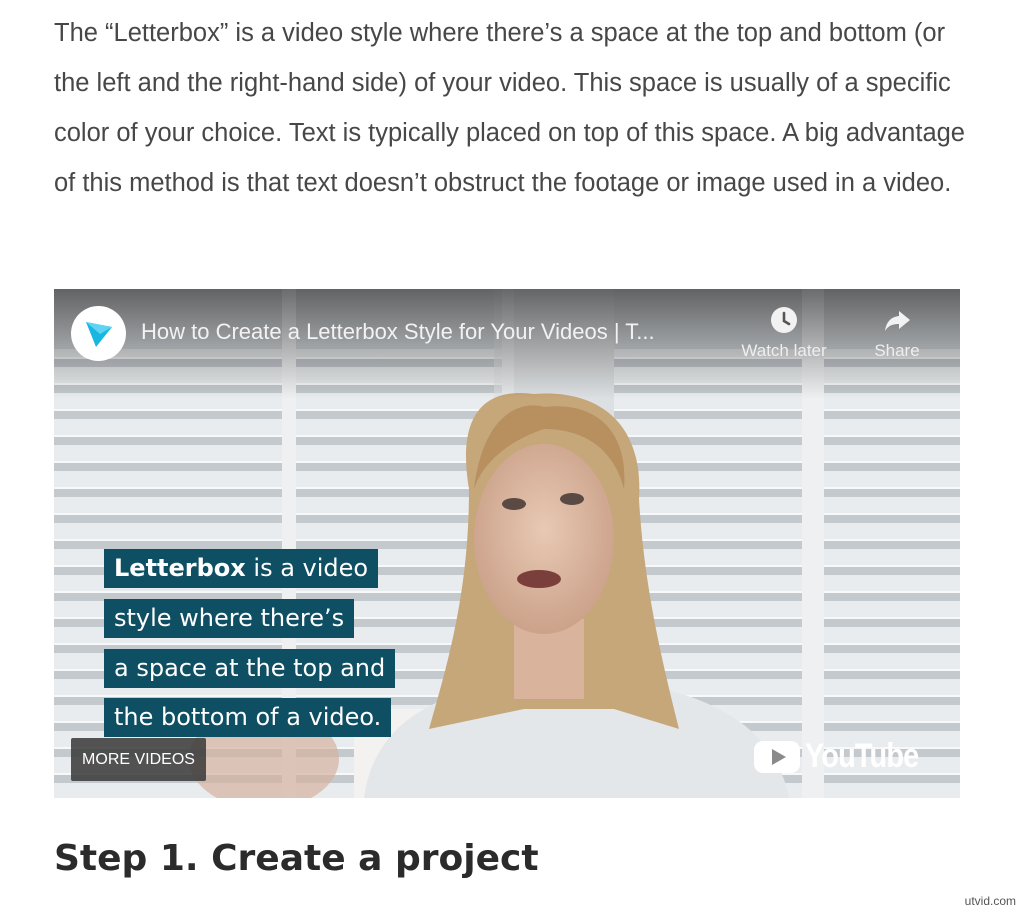  Describe the element at coordinates (776, 756) in the screenshot. I see `youtube-play-icon` at that location.